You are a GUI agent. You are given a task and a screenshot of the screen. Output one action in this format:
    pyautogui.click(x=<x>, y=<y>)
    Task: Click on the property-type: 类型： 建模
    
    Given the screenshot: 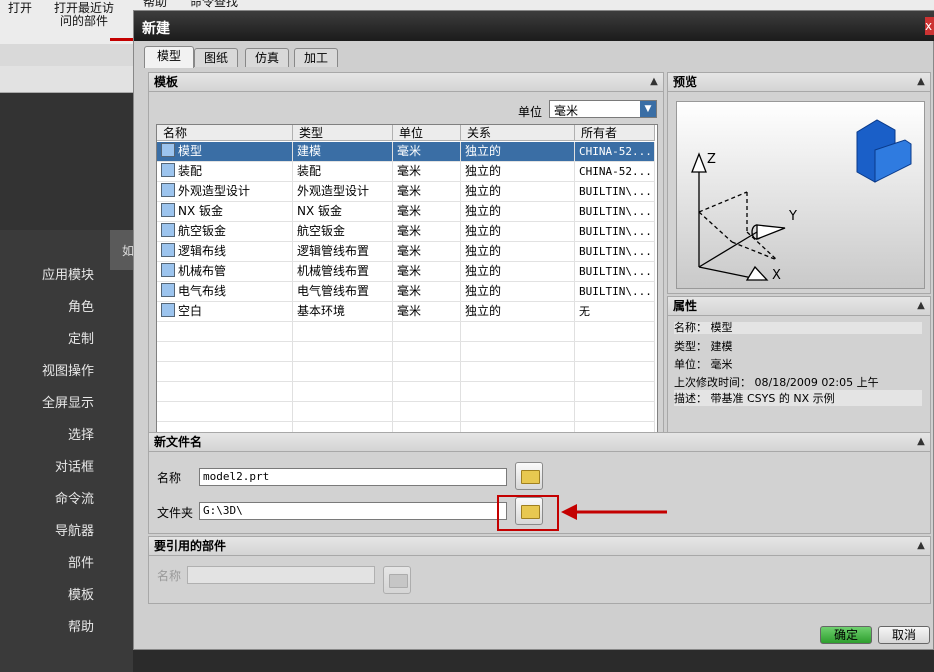 What is the action you would take?
    pyautogui.click(x=703, y=346)
    